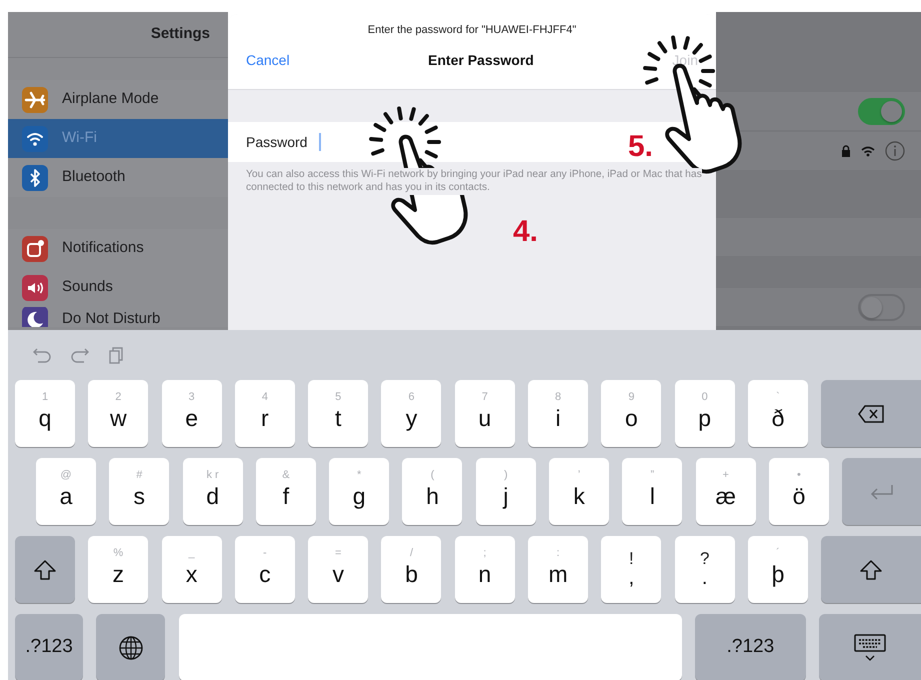  What do you see at coordinates (277, 142) in the screenshot?
I see `field-label: Password` at bounding box center [277, 142].